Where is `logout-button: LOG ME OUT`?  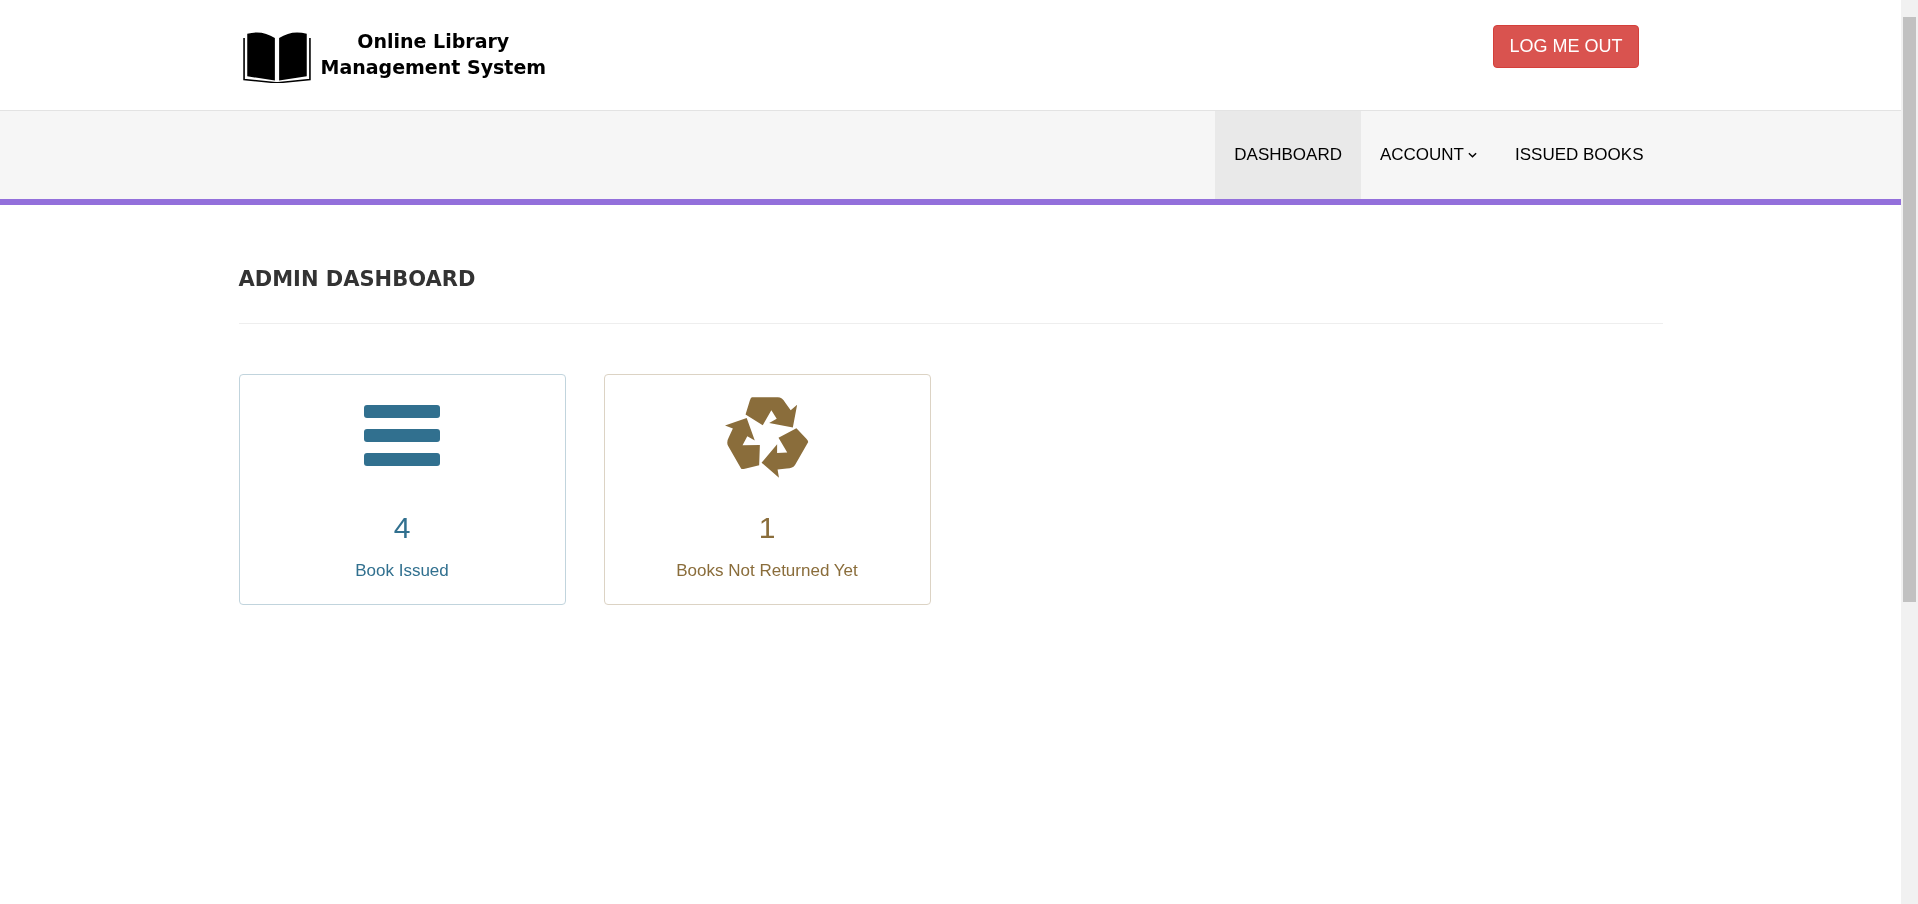
logout-button: LOG ME OUT is located at coordinates (1566, 46).